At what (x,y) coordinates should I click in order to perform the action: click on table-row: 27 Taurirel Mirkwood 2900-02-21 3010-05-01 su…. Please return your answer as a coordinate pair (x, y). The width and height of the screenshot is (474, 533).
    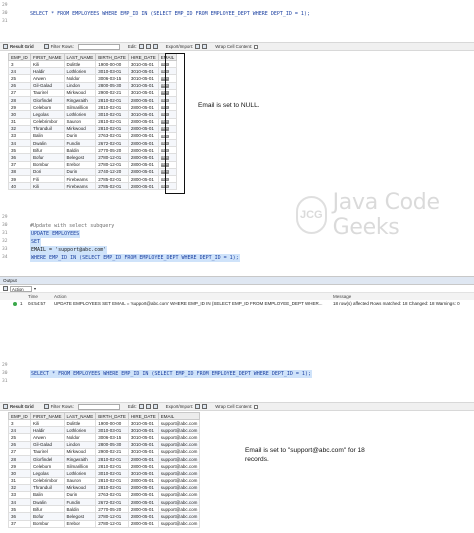
    Looking at the image, I should click on (104, 451).